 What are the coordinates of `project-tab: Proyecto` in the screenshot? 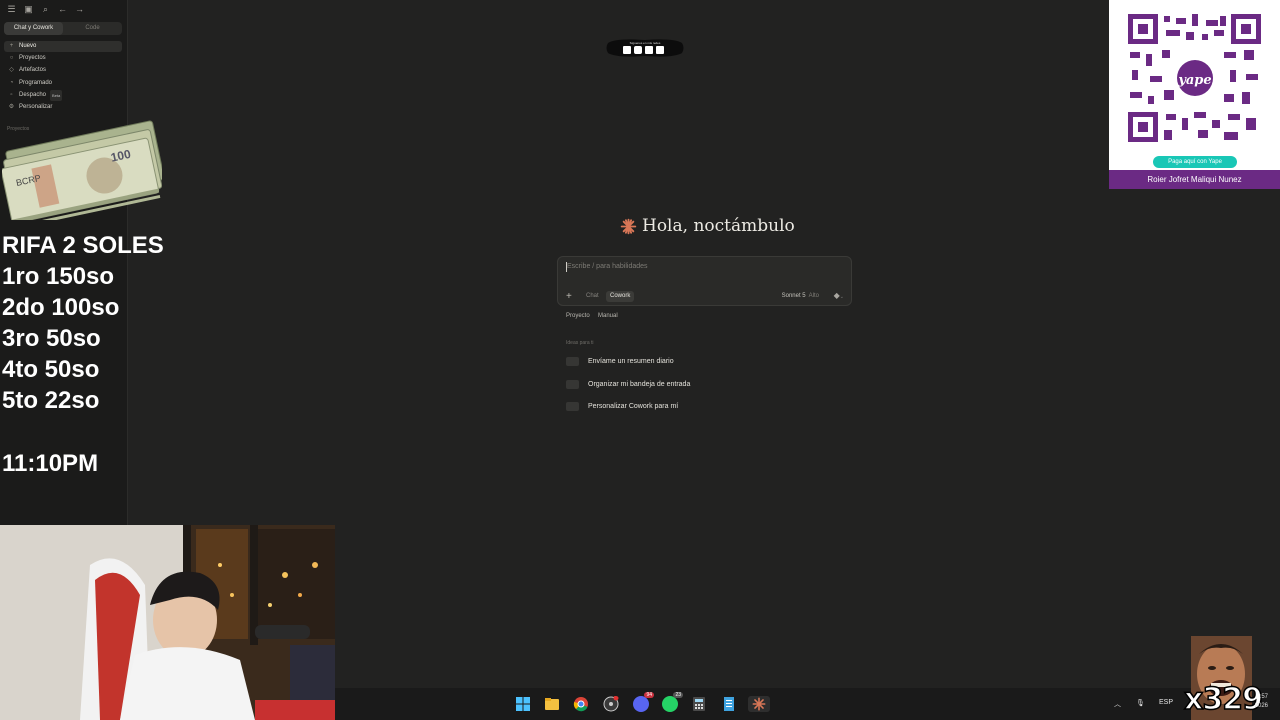 It's located at (578, 316).